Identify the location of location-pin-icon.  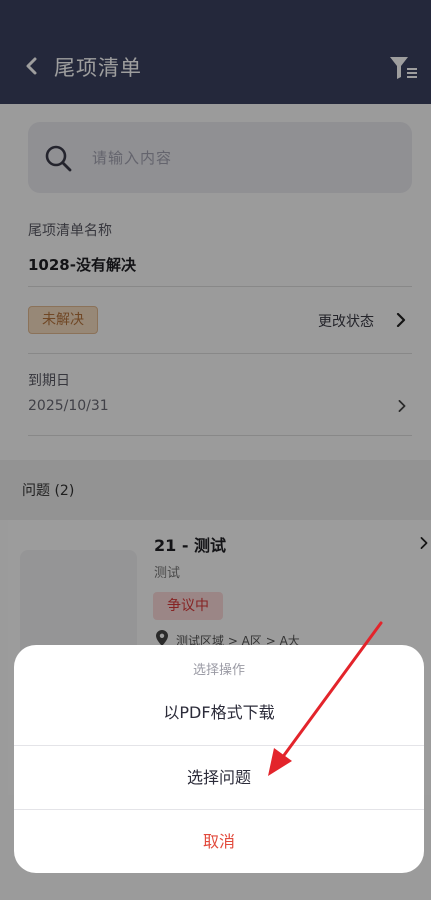
(162, 638).